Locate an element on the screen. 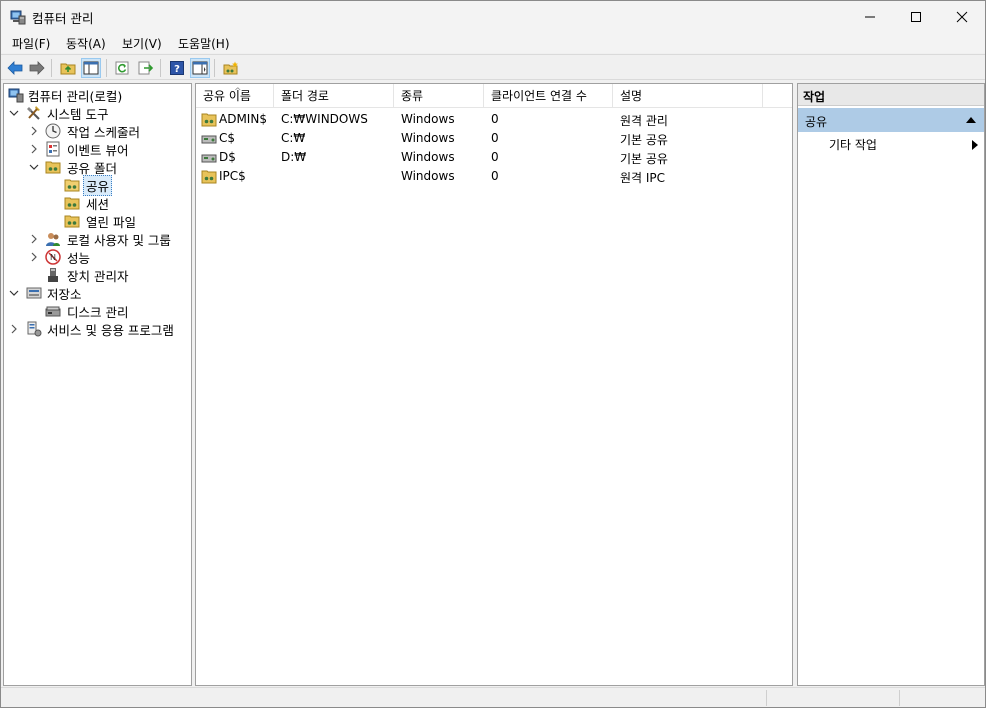 The height and width of the screenshot is (708, 986). tree-item-disk-management: 디스크 관리 is located at coordinates (97, 311).